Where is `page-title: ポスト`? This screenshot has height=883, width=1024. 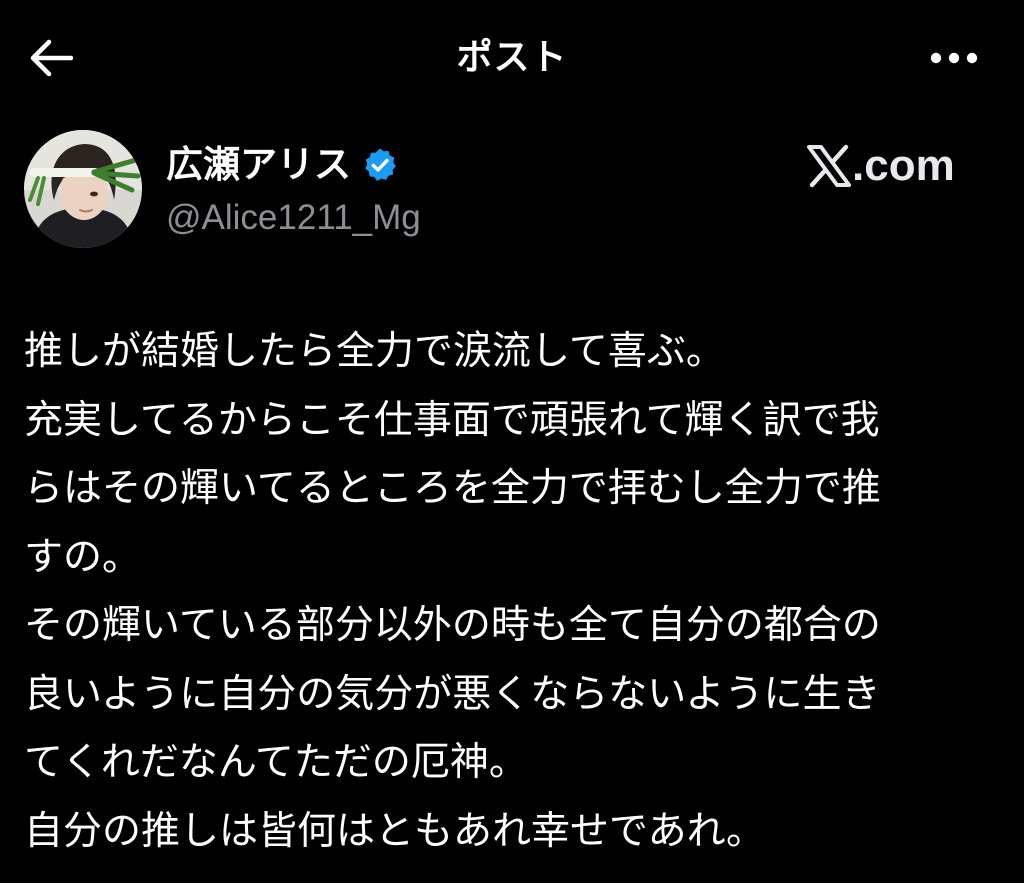 page-title: ポスト is located at coordinates (512, 57).